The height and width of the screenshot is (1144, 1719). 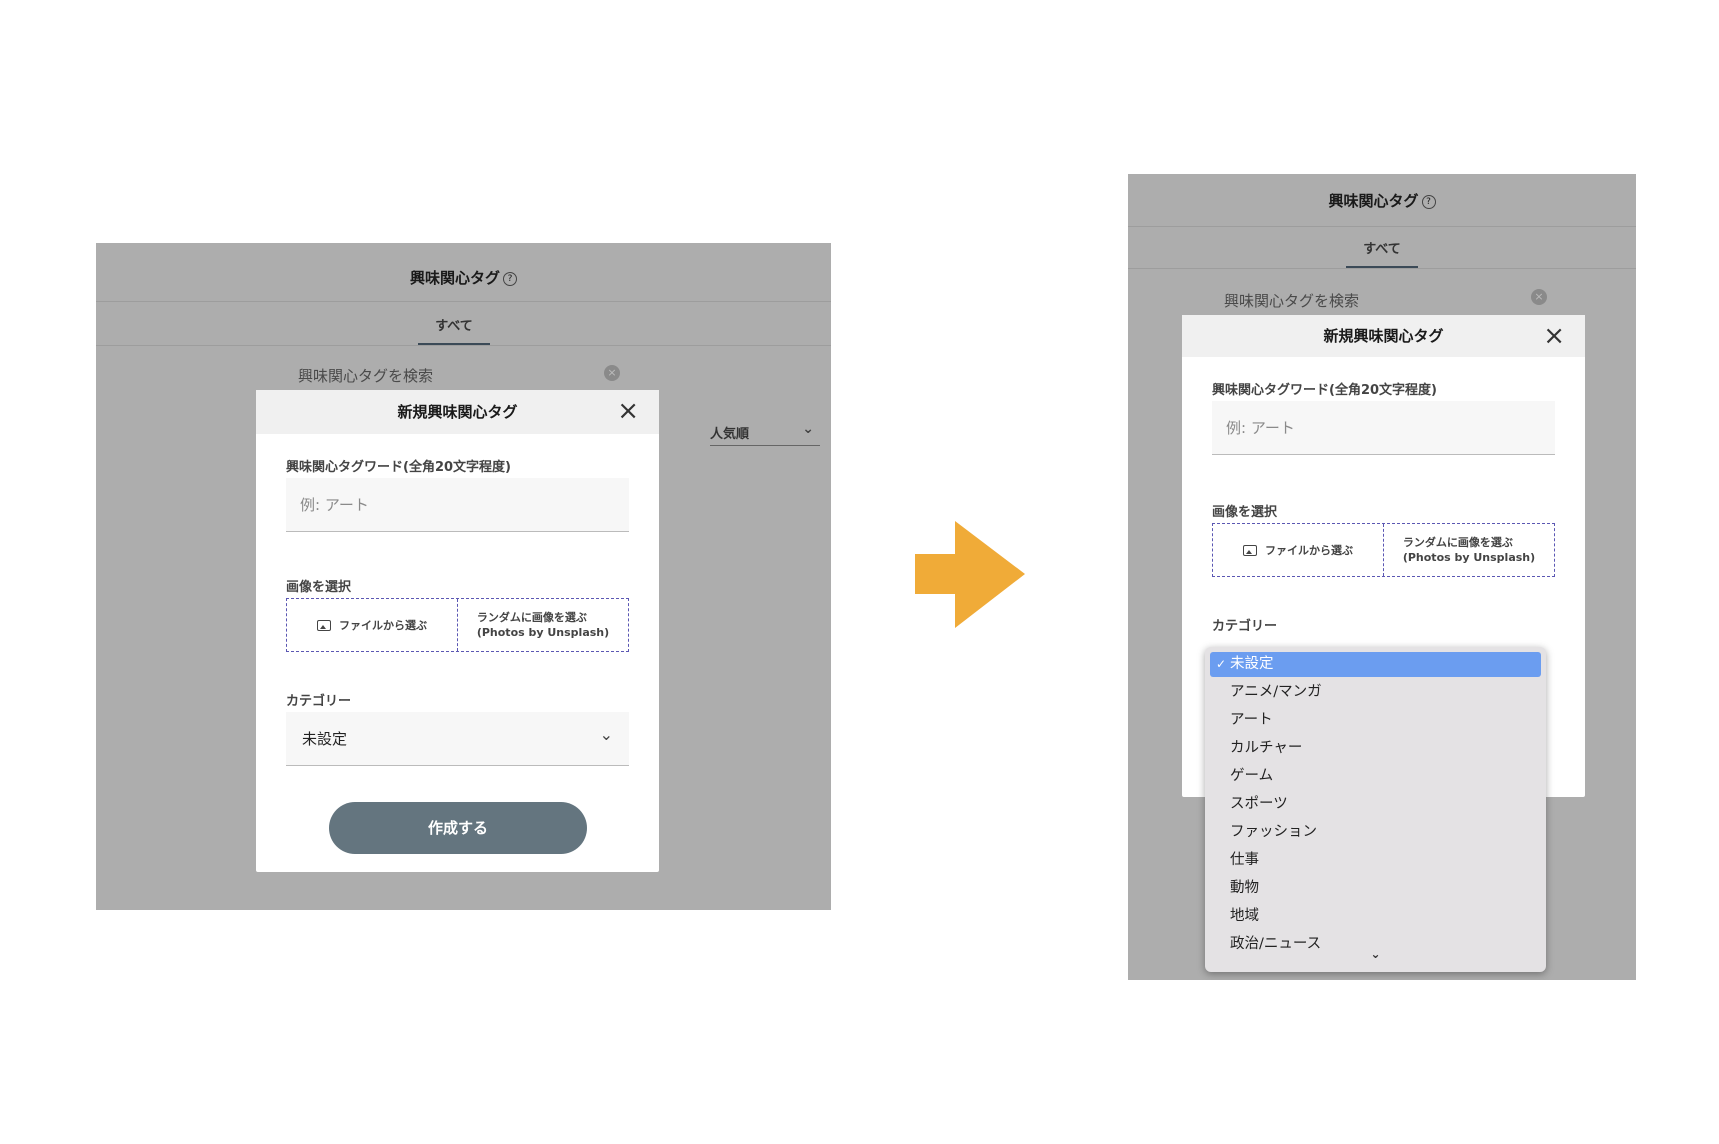 What do you see at coordinates (1244, 888) in the screenshot?
I see `dropdown-option-label: 動物` at bounding box center [1244, 888].